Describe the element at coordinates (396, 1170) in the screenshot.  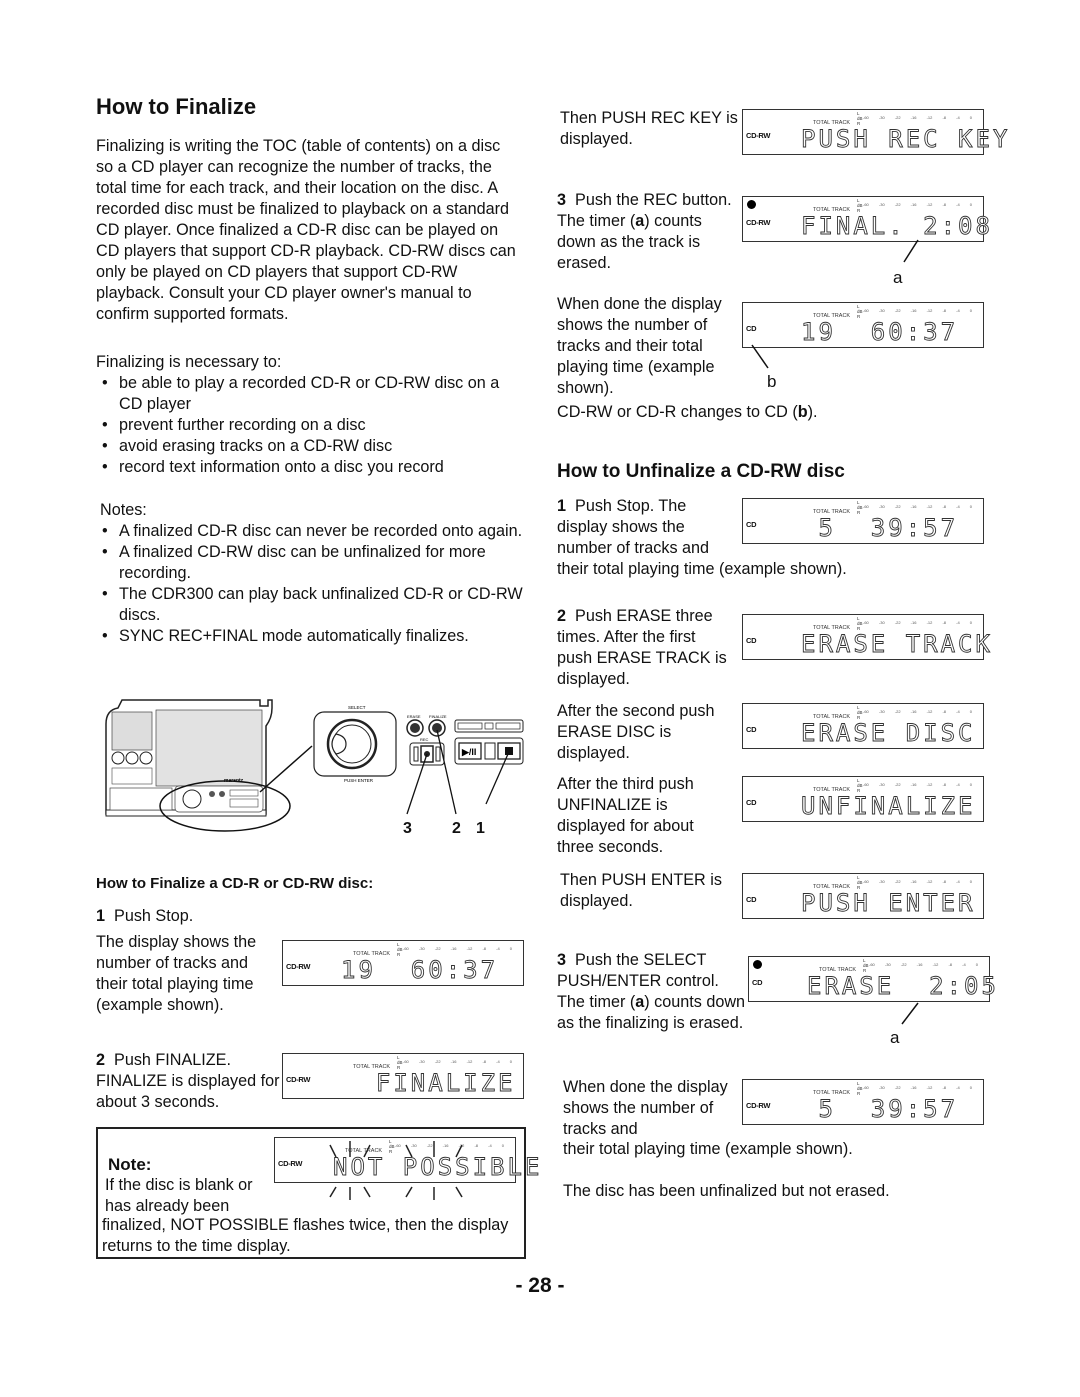
I see `flash-marks` at that location.